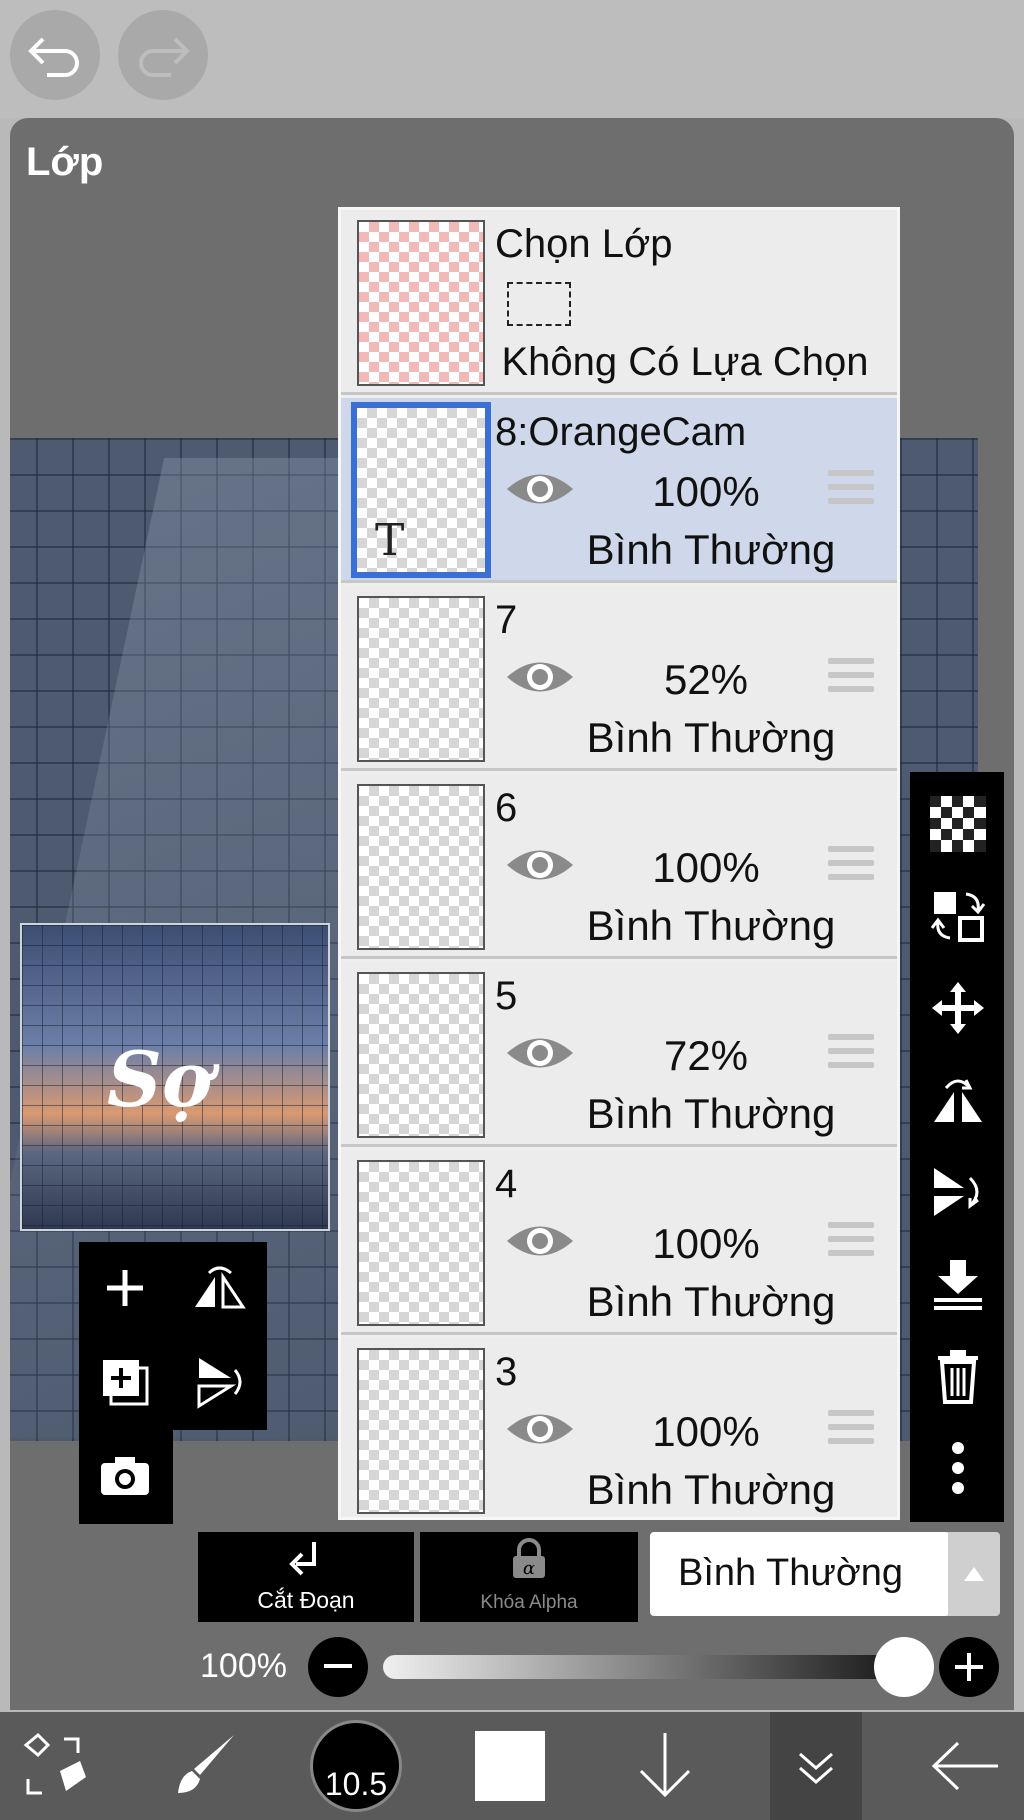 Image resolution: width=1024 pixels, height=1820 pixels. I want to click on opacity-increase-button, so click(969, 1667).